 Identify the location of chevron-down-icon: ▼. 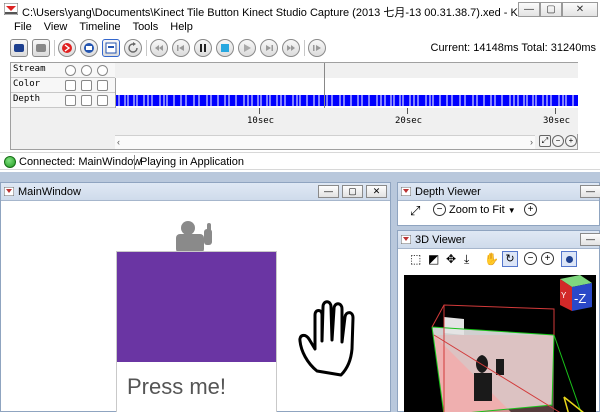
(511, 210).